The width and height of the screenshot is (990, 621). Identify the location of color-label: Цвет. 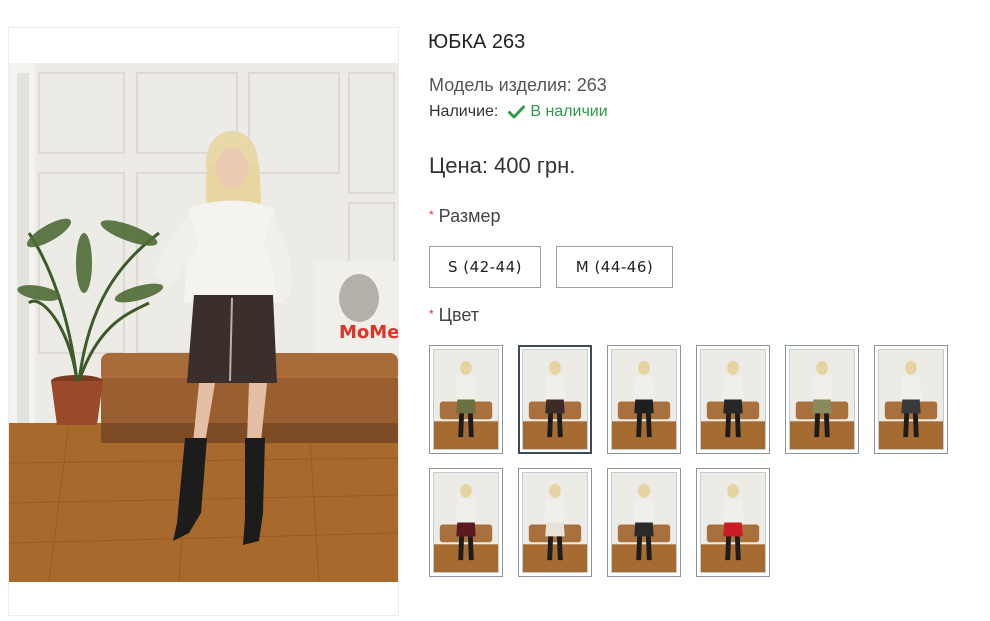
(459, 315).